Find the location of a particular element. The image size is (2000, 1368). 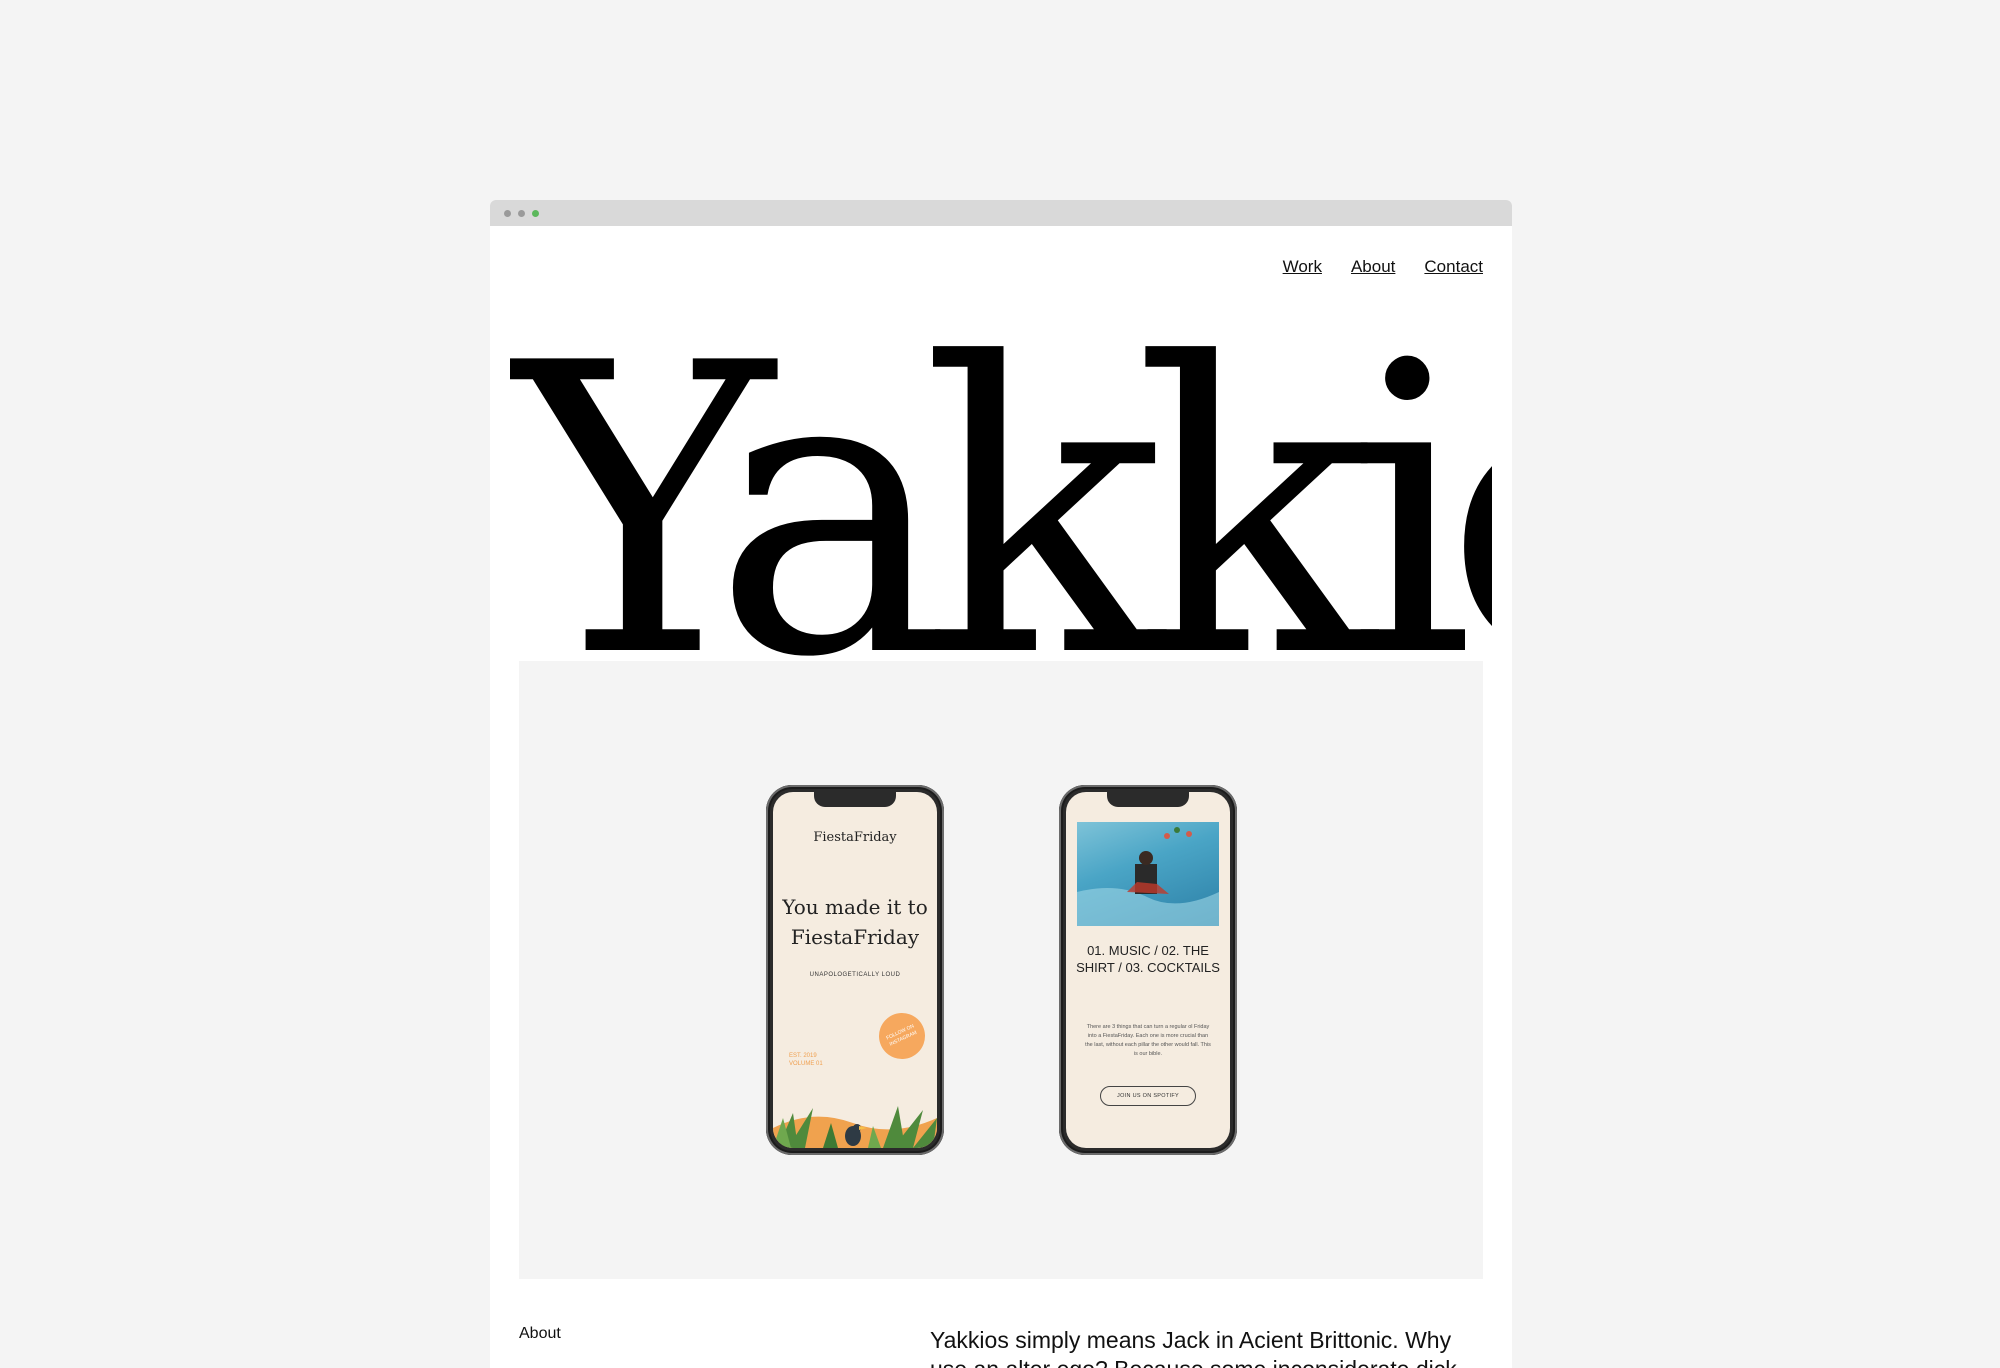

instagram-badge: FOLLOW ON INSTAGRAM is located at coordinates (902, 1036).